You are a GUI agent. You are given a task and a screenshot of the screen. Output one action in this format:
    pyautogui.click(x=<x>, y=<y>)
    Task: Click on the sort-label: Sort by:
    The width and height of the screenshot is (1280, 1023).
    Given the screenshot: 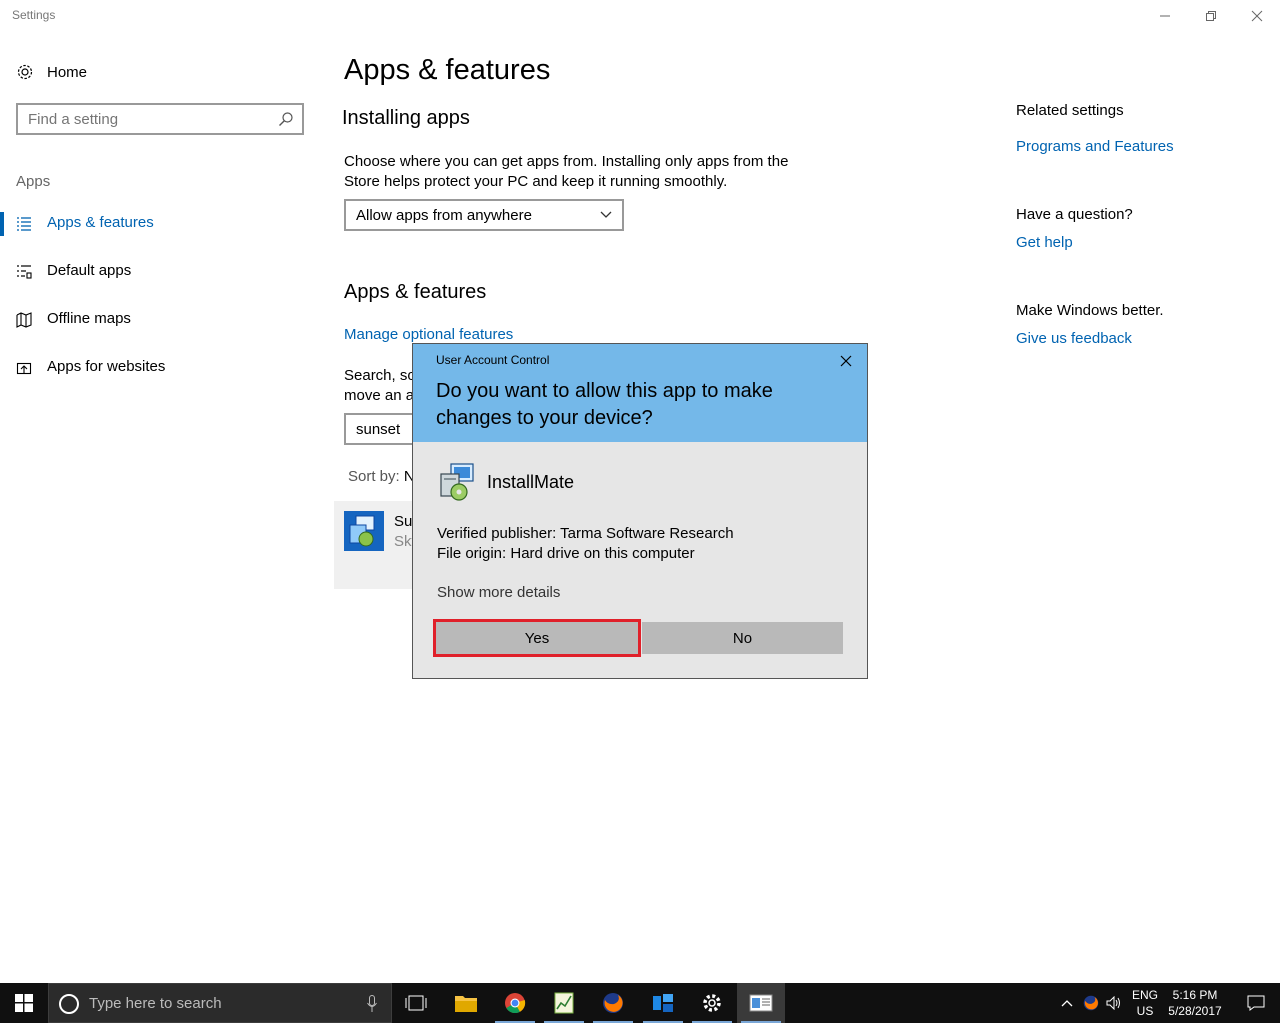 What is the action you would take?
    pyautogui.click(x=374, y=476)
    